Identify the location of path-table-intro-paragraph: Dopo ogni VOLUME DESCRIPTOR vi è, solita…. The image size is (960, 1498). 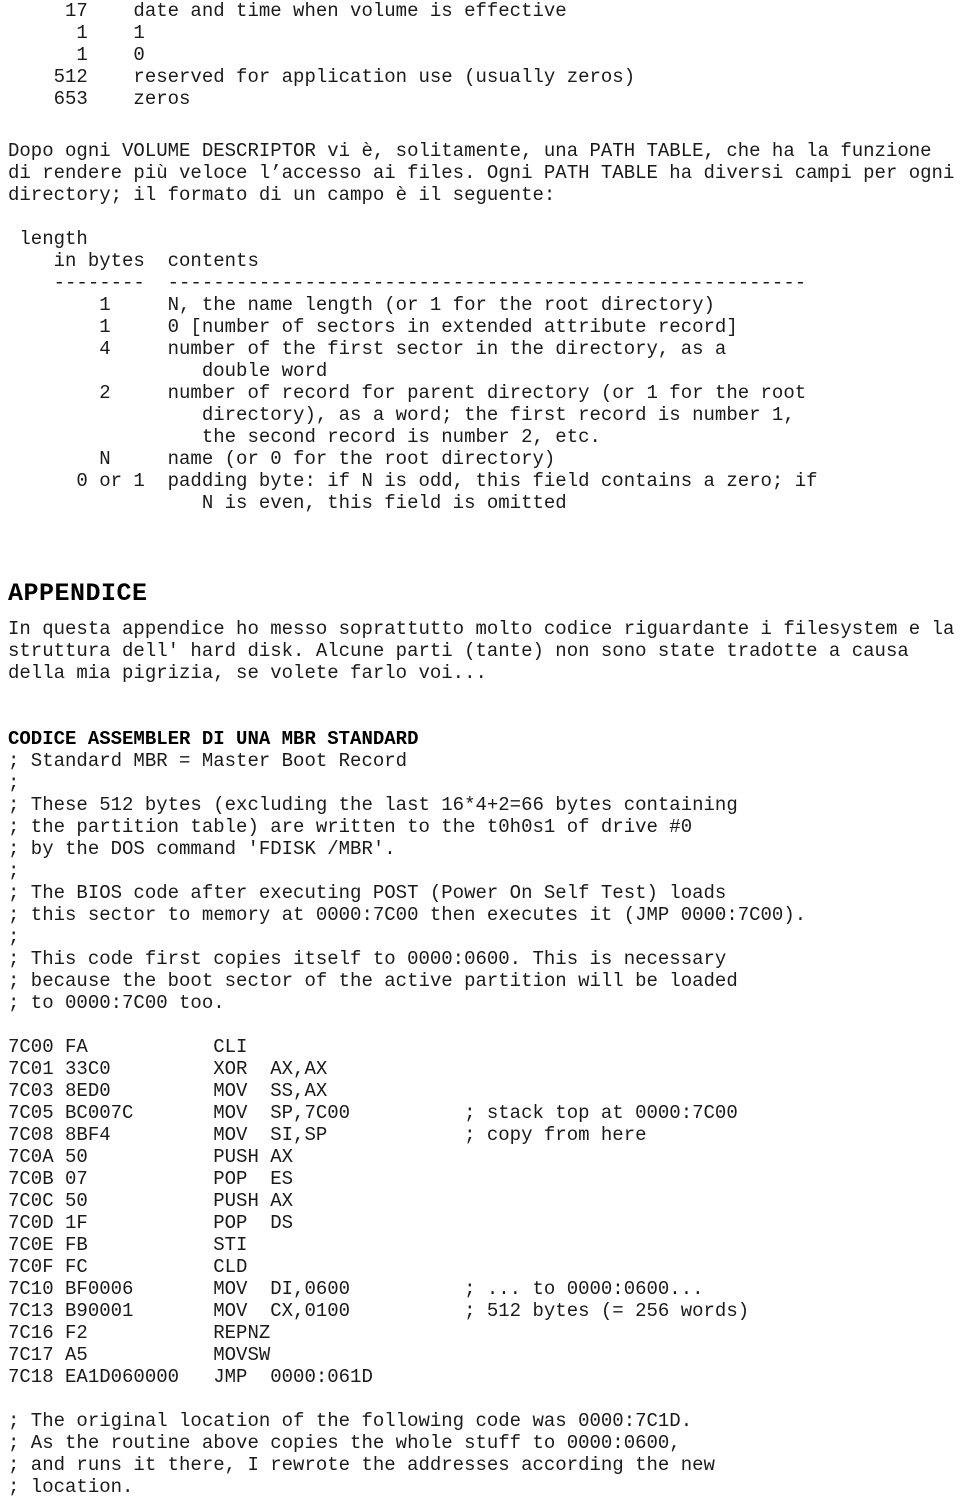
(481, 173).